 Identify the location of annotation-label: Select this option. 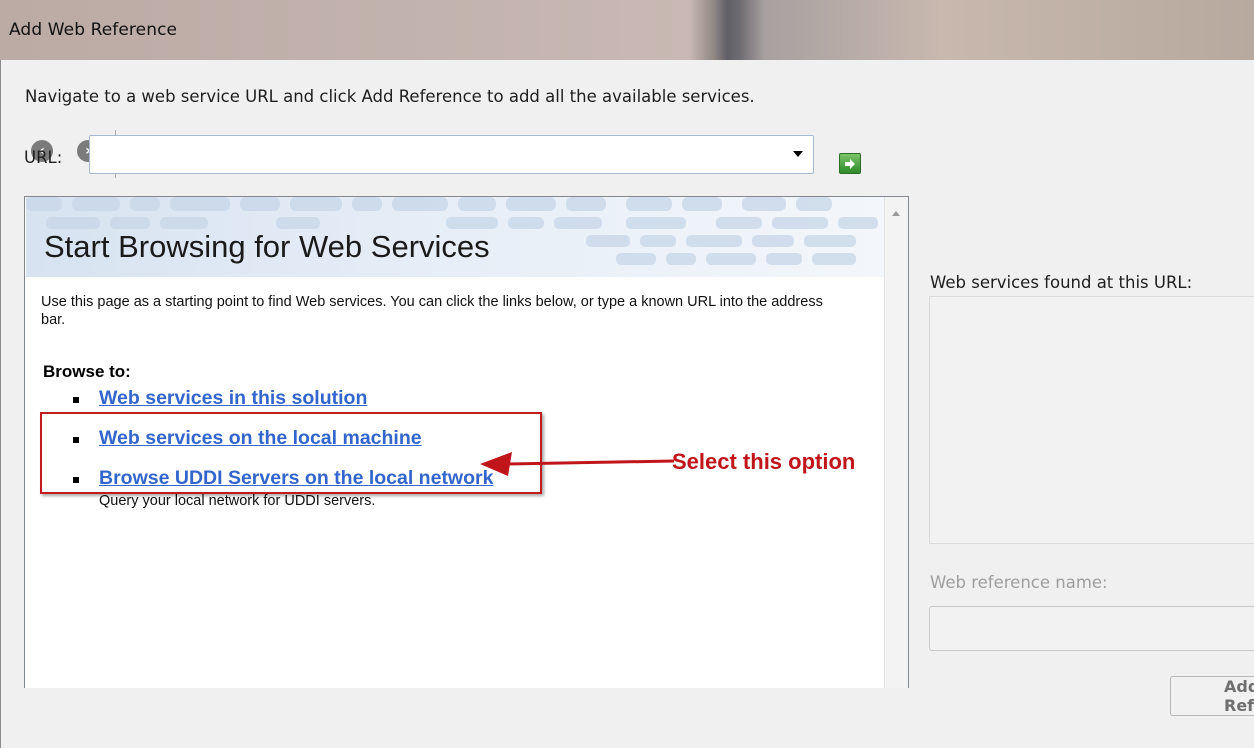
(764, 461).